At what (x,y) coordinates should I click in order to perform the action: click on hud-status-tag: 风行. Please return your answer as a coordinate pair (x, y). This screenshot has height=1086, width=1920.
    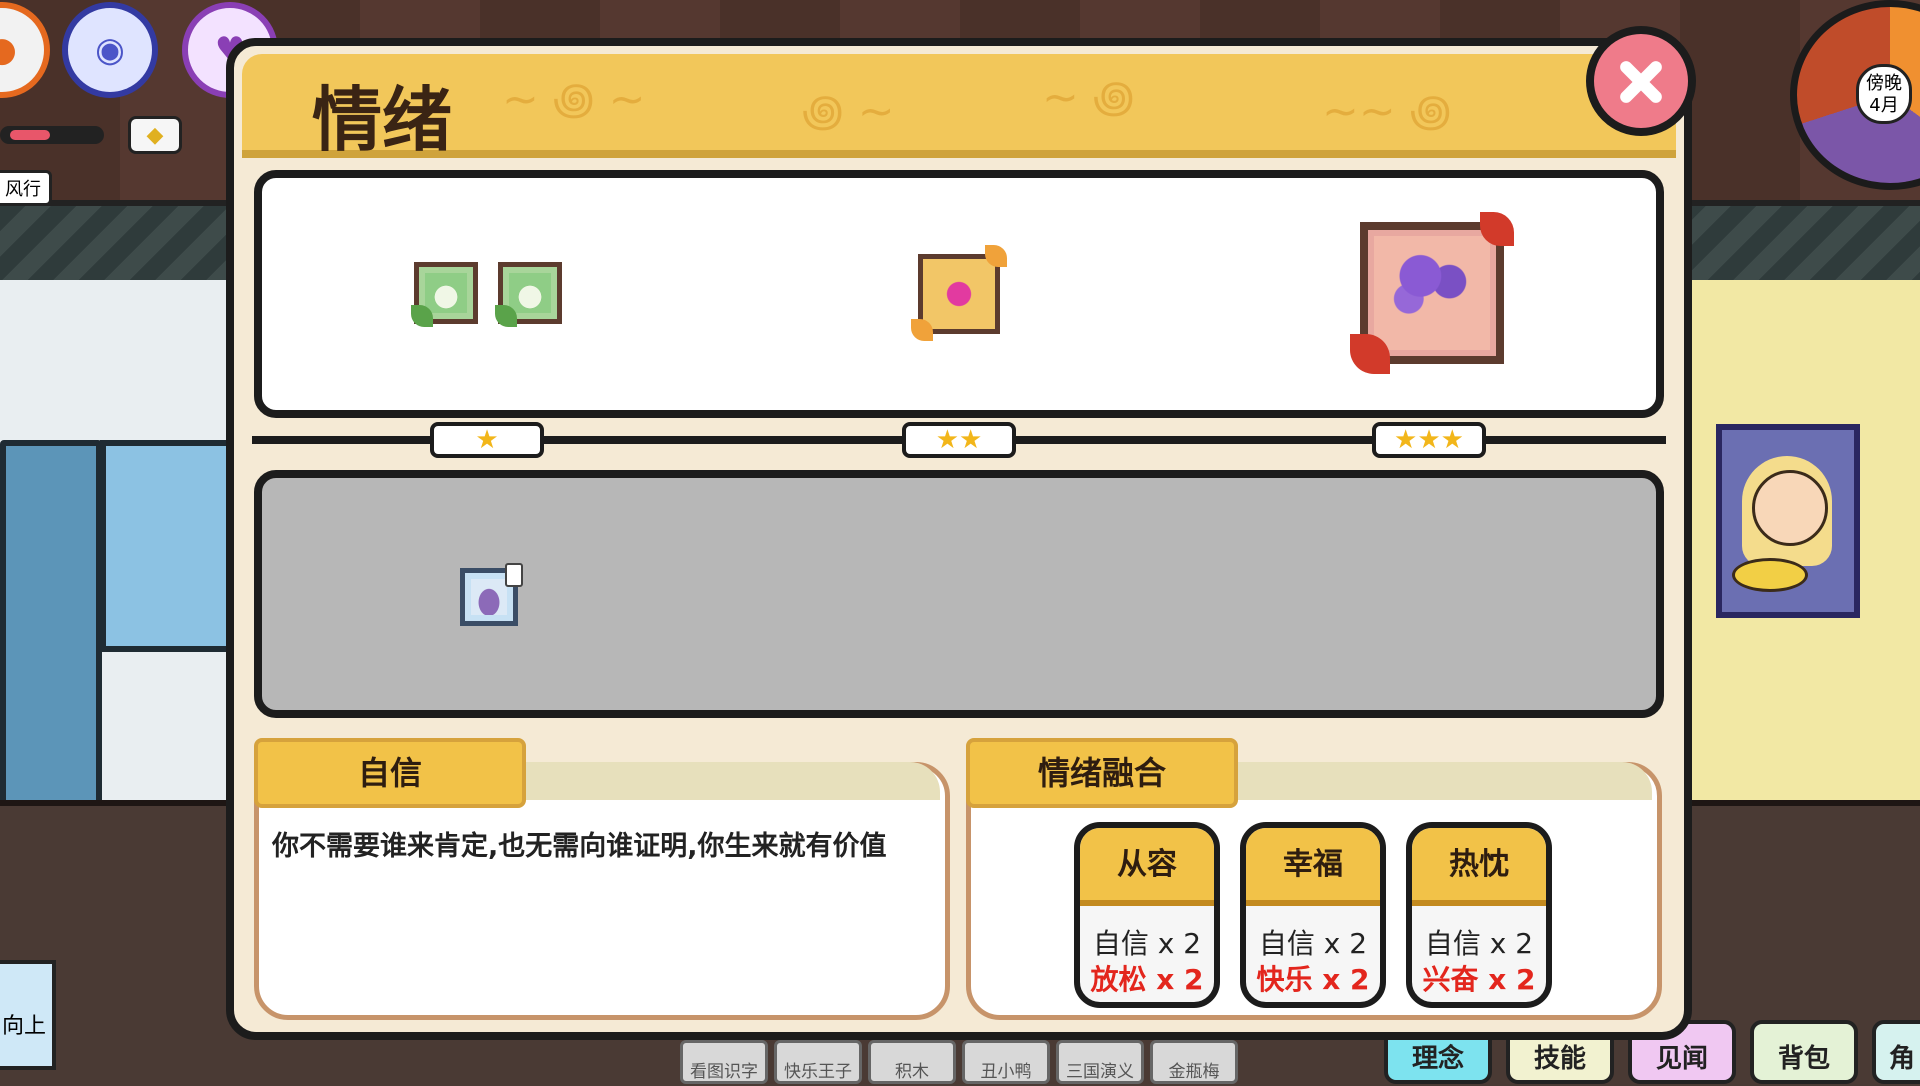
    Looking at the image, I should click on (26, 188).